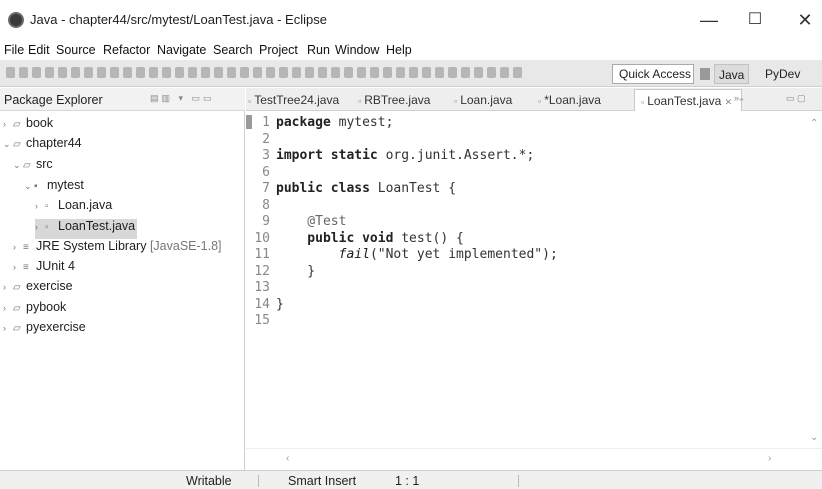 This screenshot has width=822, height=489. Describe the element at coordinates (814, 280) in the screenshot. I see `vertical-scrollbar: ⌃ ⌄` at that location.